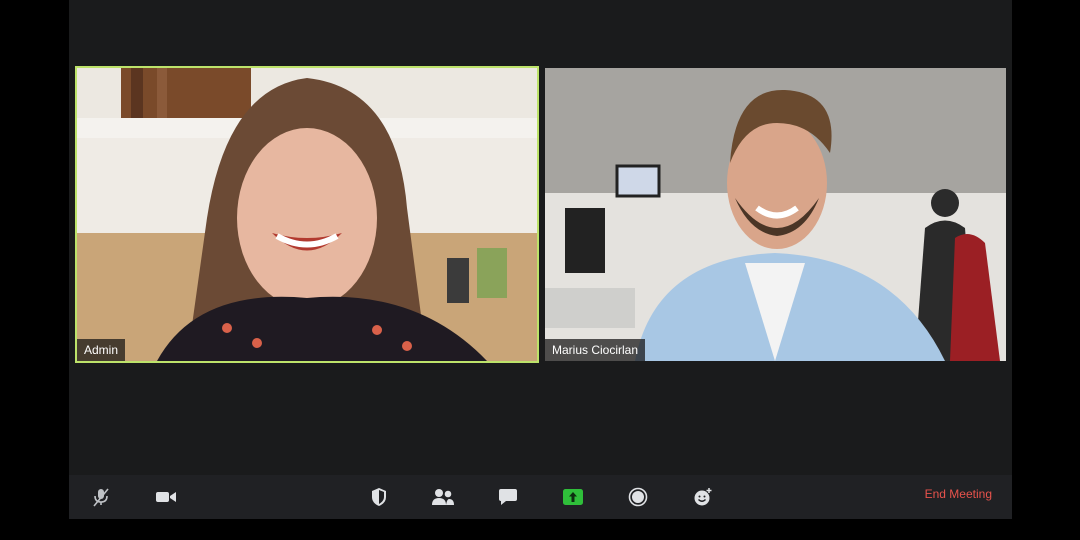  I want to click on participant-name-tag: Admin, so click(101, 350).